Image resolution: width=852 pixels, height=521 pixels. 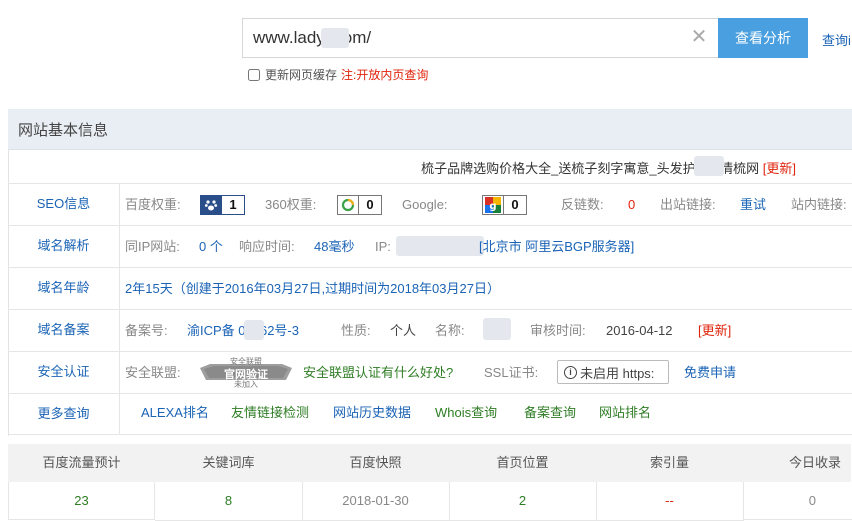 I want to click on icp-nature-label: 性质:, so click(x=356, y=330).